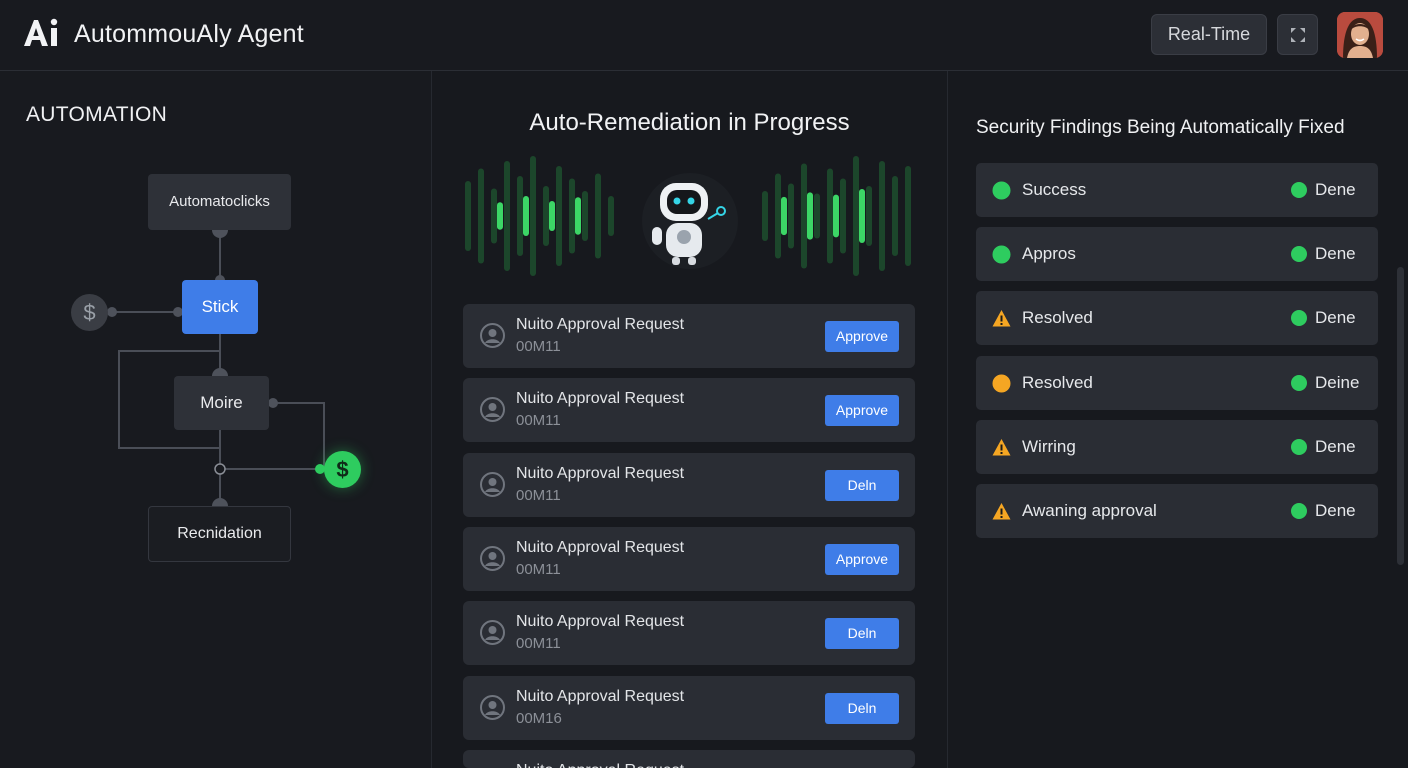 The height and width of the screenshot is (768, 1408). What do you see at coordinates (1001, 383) in the screenshot?
I see `orange-dot-icon` at bounding box center [1001, 383].